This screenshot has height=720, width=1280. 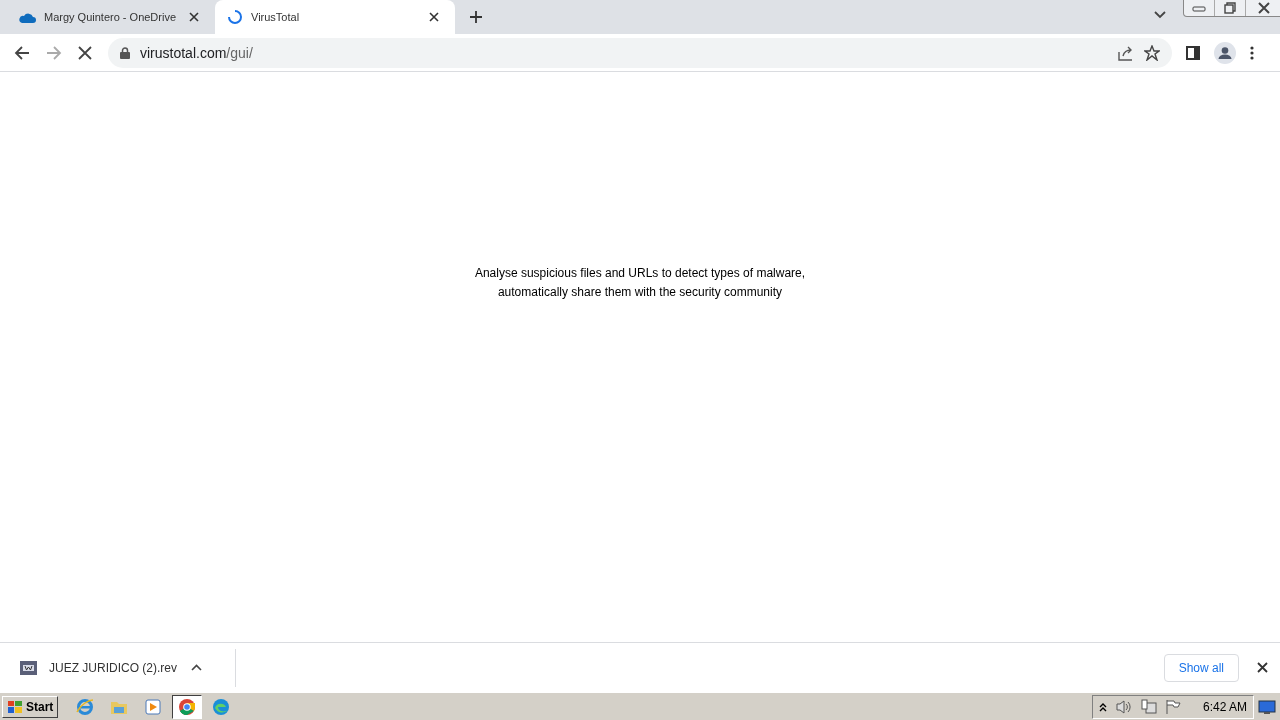 What do you see at coordinates (1201, 667) in the screenshot?
I see `show-all-button: Show all` at bounding box center [1201, 667].